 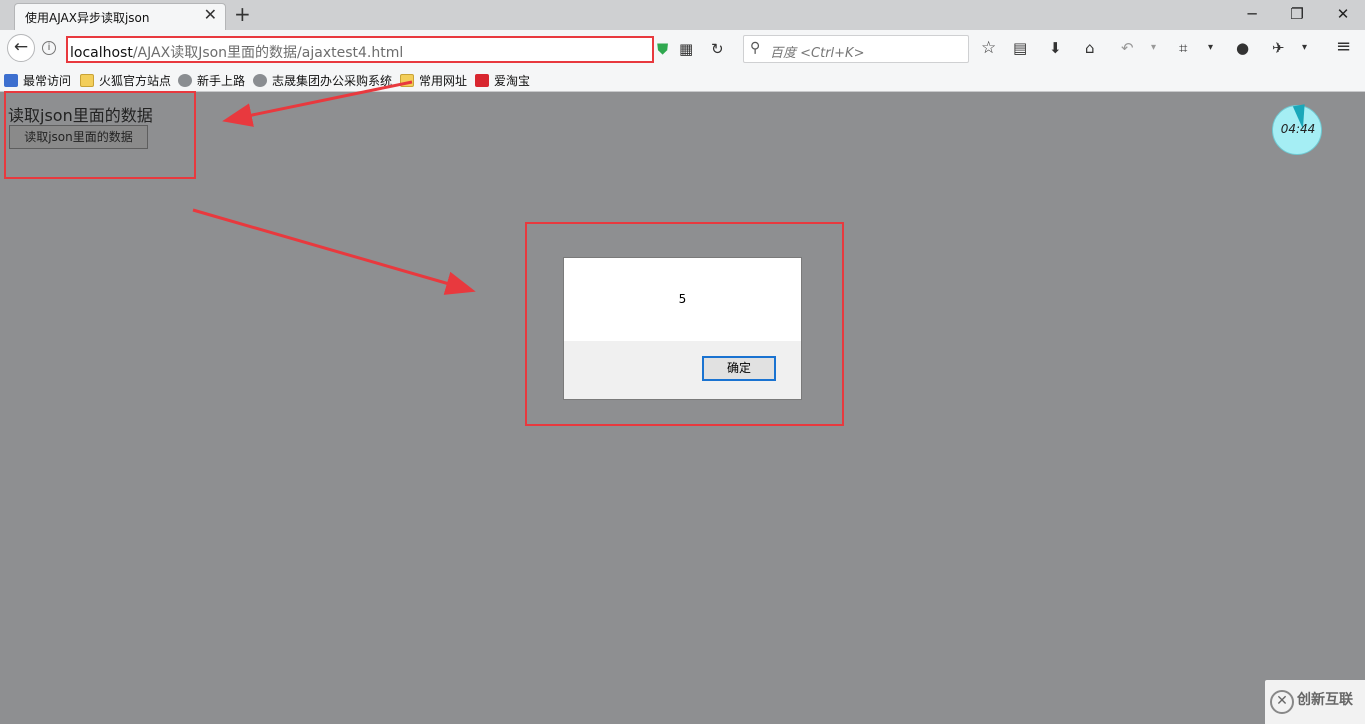 I want to click on close-tab-icon: ✕, so click(x=210, y=15).